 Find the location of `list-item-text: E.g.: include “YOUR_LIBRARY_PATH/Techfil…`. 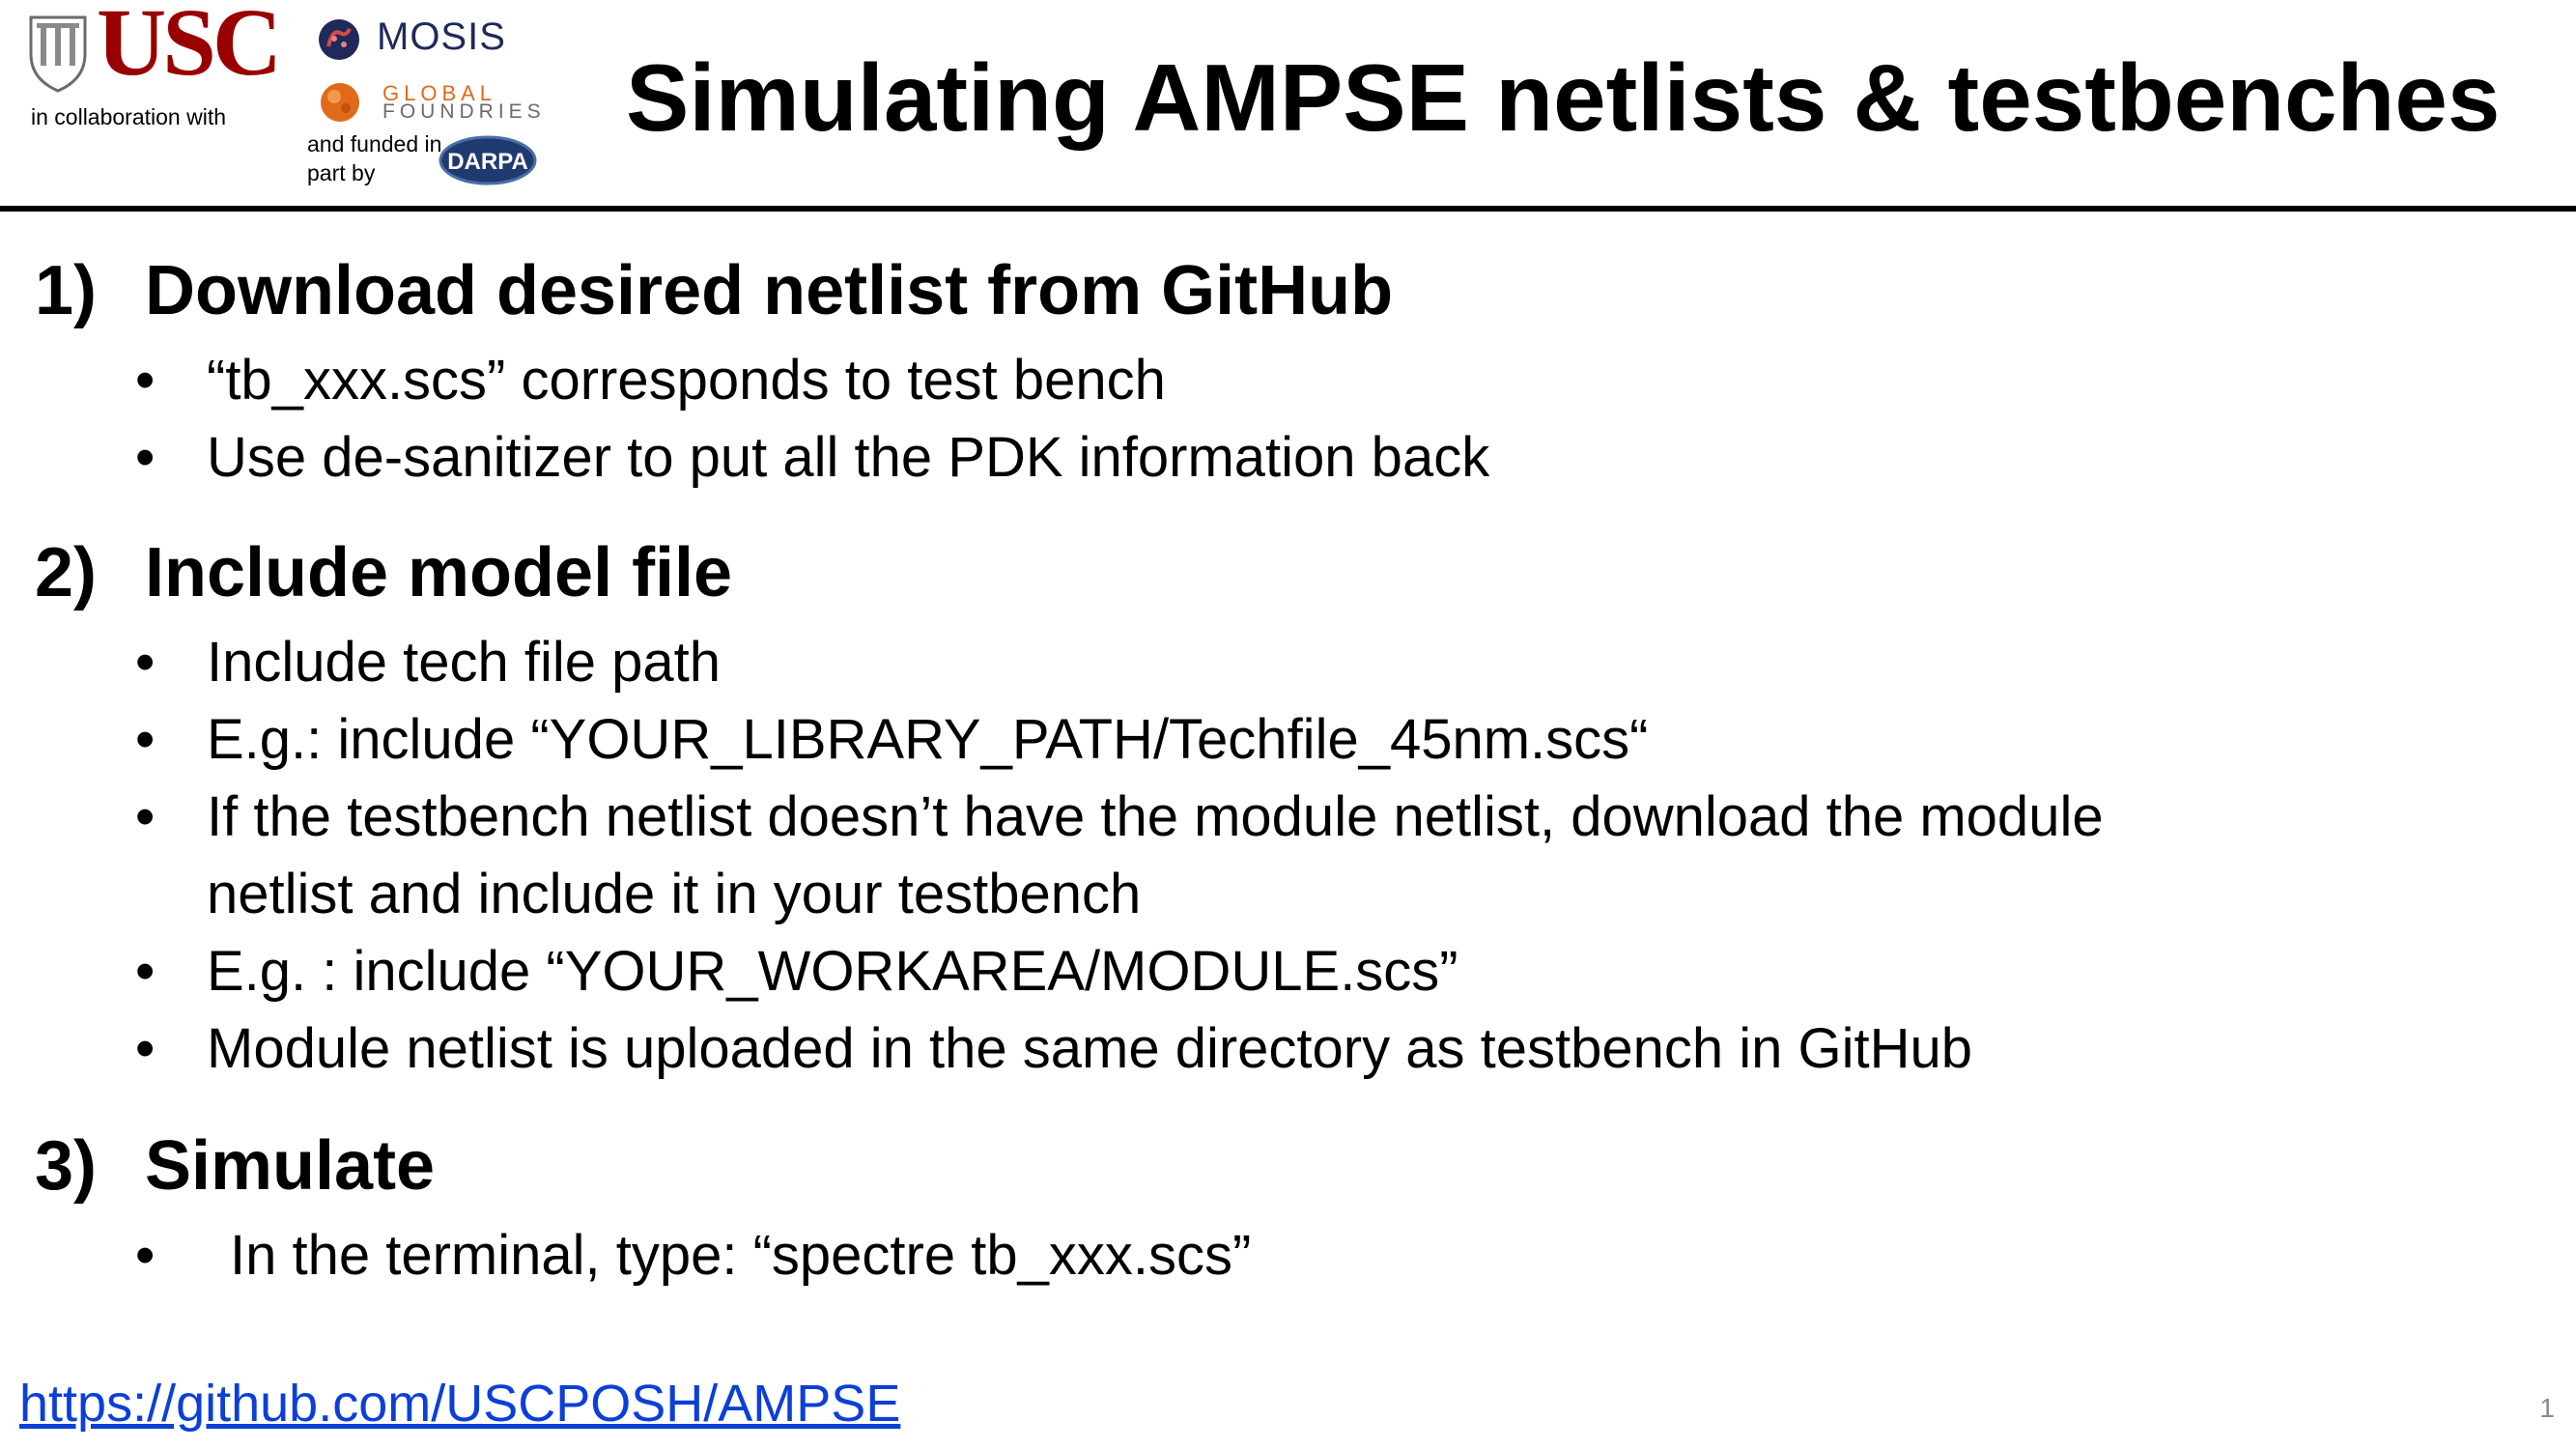

list-item-text: E.g.: include “YOUR_LIBRARY_PATH/Techfil… is located at coordinates (928, 739).